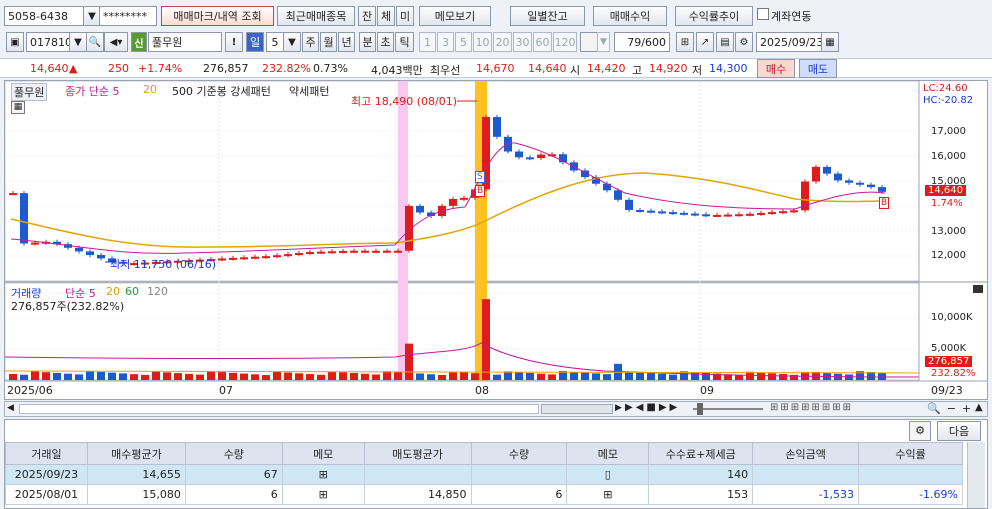 The width and height of the screenshot is (992, 509). Describe the element at coordinates (608, 474) in the screenshot. I see `memo-icon: ▯` at that location.